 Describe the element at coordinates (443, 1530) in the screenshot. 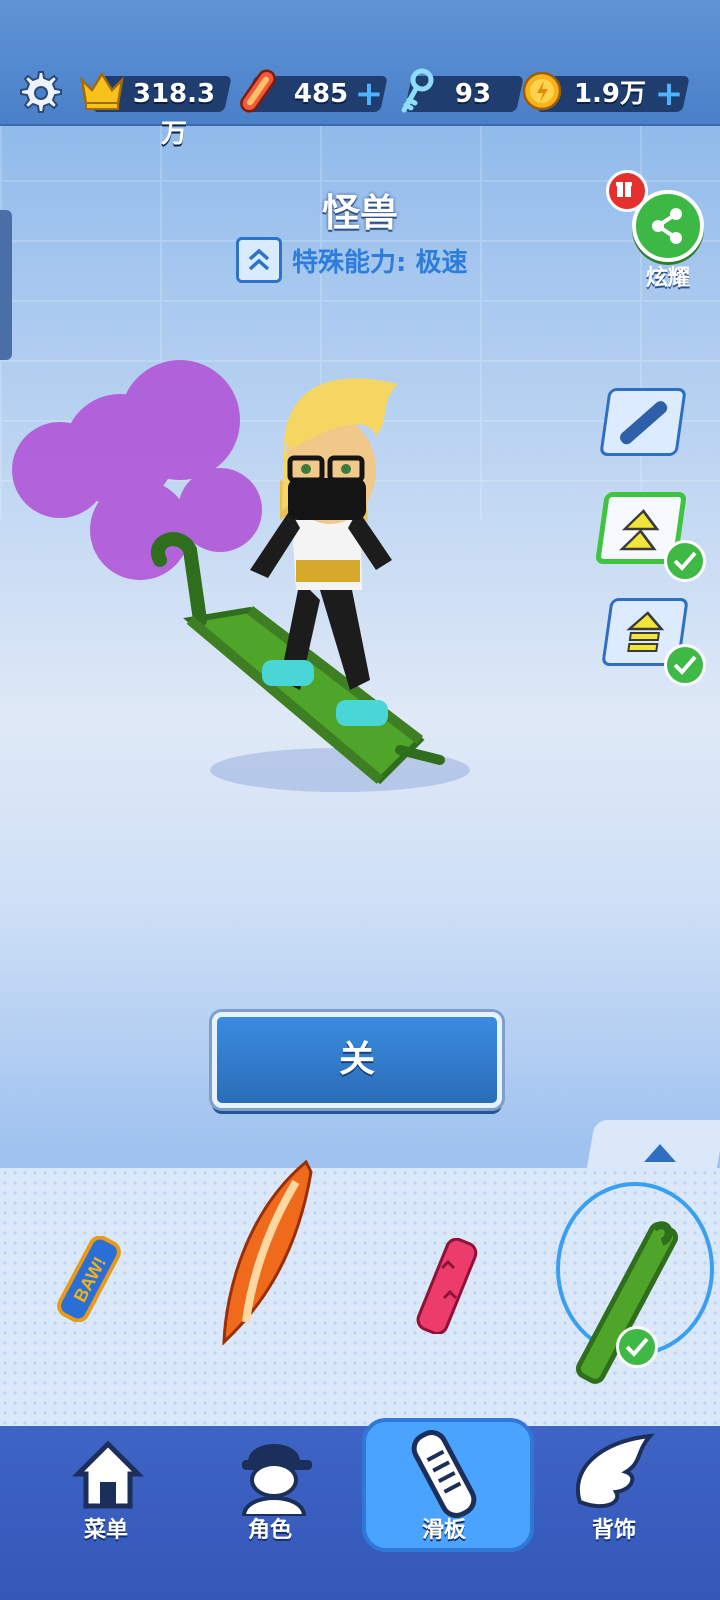

I see `nav-label-hoverboard: 滑板` at that location.